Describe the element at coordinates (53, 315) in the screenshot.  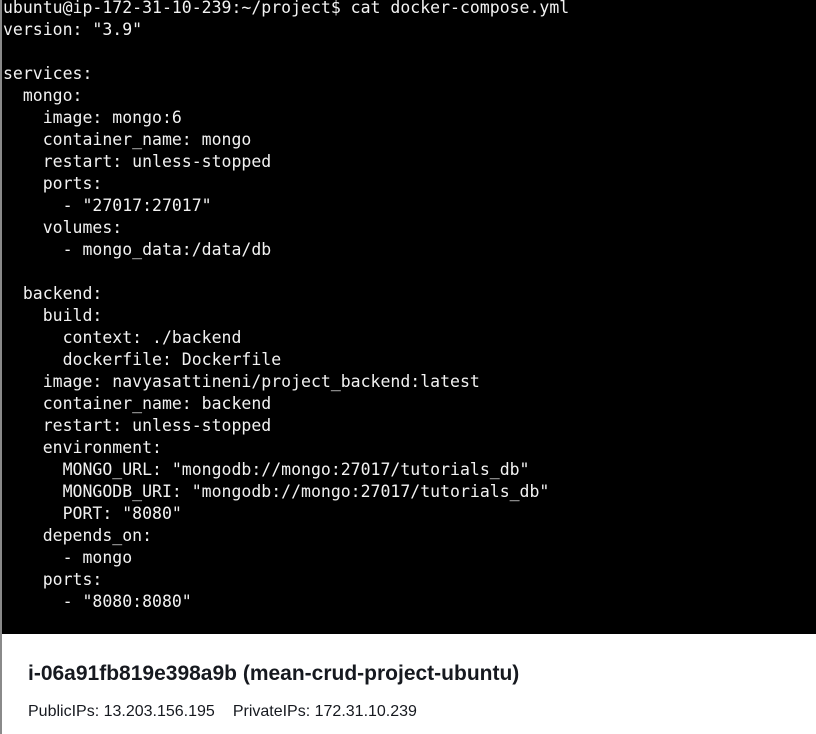
I see `terminal-line: build:` at that location.